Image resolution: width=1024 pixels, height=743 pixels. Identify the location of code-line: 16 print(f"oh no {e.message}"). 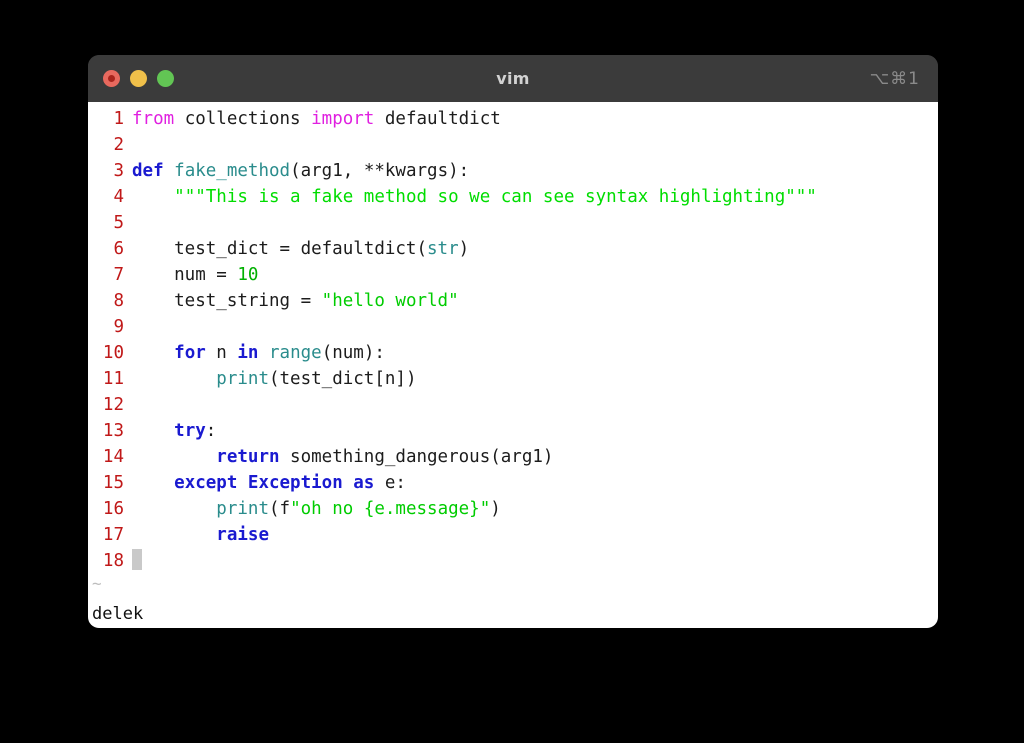
(513, 509).